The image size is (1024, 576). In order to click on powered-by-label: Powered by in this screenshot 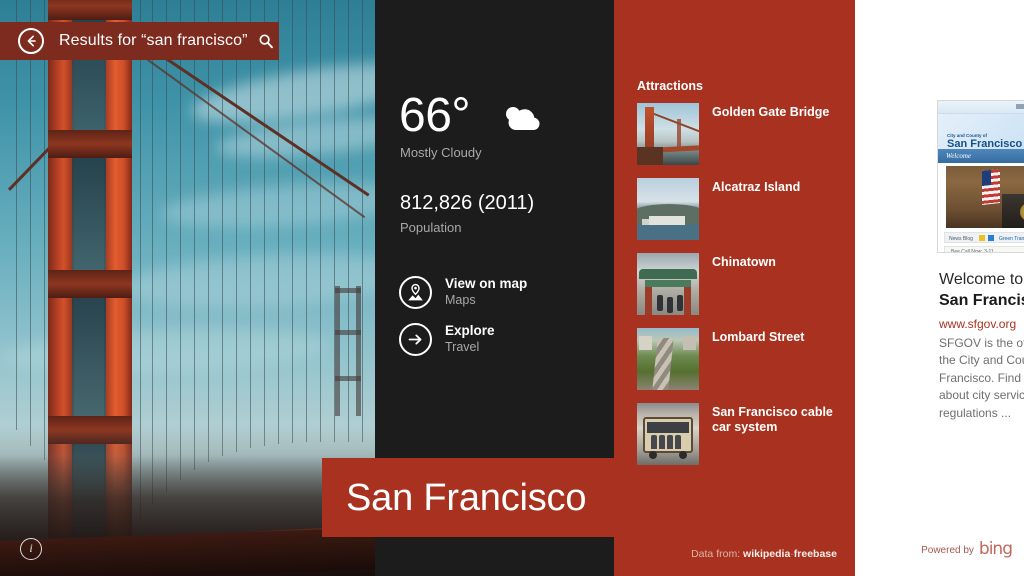, I will do `click(947, 550)`.